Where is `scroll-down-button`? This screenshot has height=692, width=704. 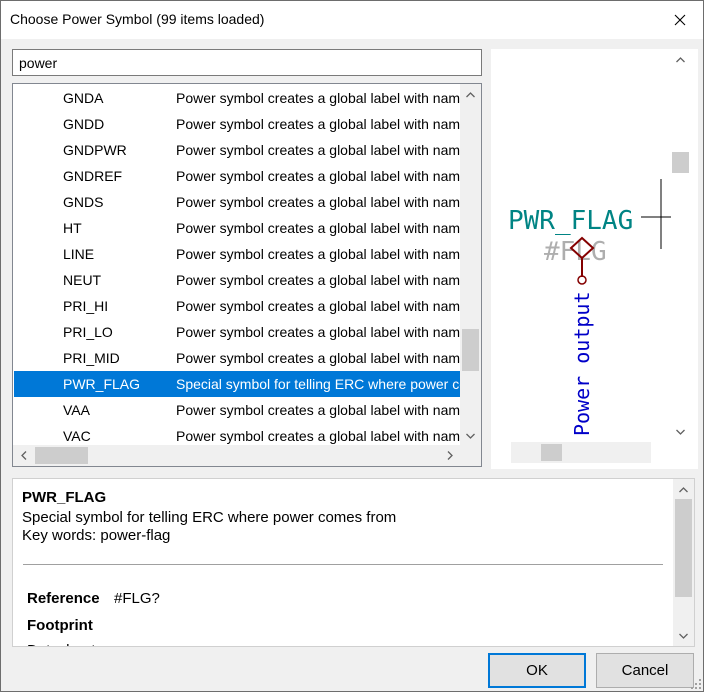 scroll-down-button is located at coordinates (470, 435).